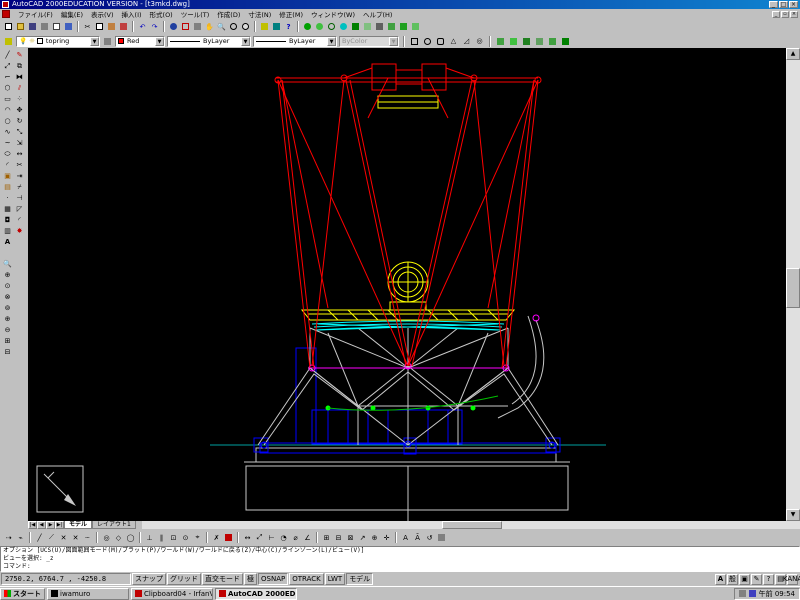  What do you see at coordinates (19, 231) in the screenshot?
I see `explode-icon: ✸` at bounding box center [19, 231].